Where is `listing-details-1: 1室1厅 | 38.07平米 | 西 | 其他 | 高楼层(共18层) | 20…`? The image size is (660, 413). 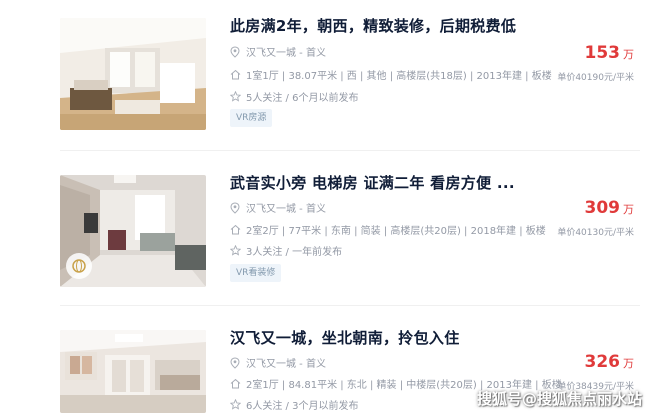
listing-details-1: 1室1厅 | 38.07平米 | 西 | 其他 | 高楼层(共18层) | 20… is located at coordinates (390, 74).